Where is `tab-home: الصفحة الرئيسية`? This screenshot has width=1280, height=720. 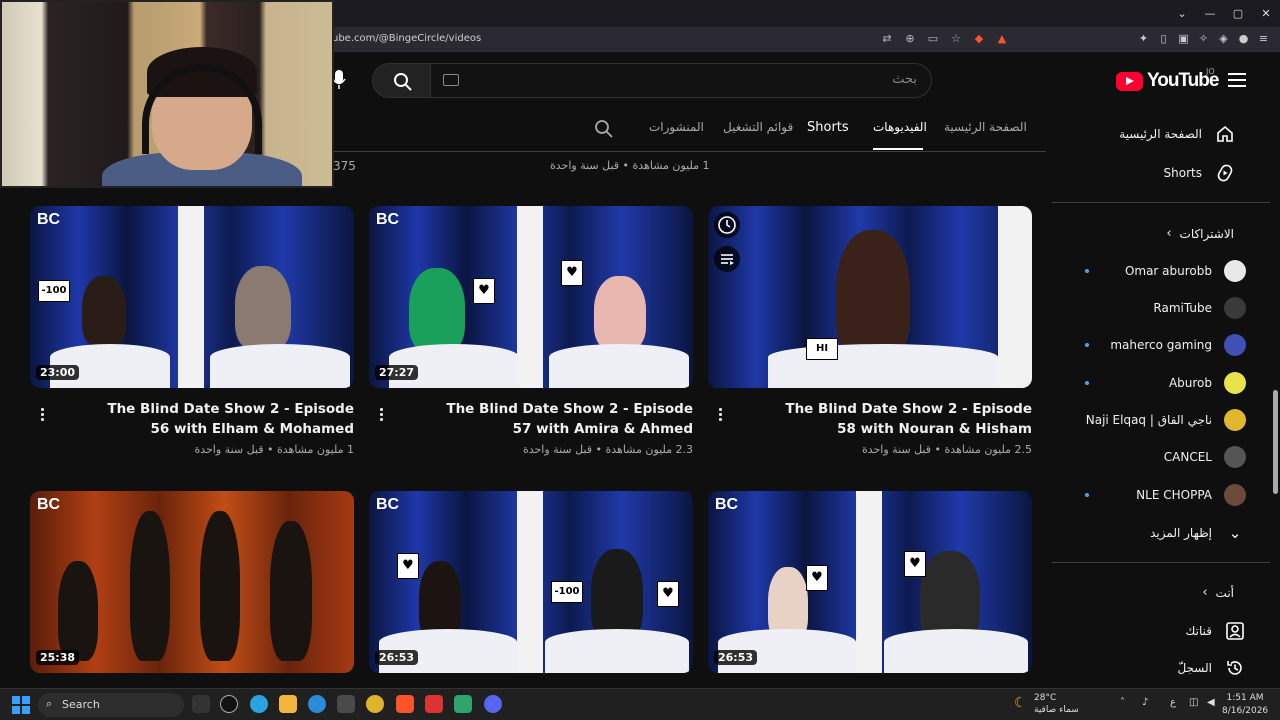
tab-home: الصفحة الرئيسية is located at coordinates (985, 127).